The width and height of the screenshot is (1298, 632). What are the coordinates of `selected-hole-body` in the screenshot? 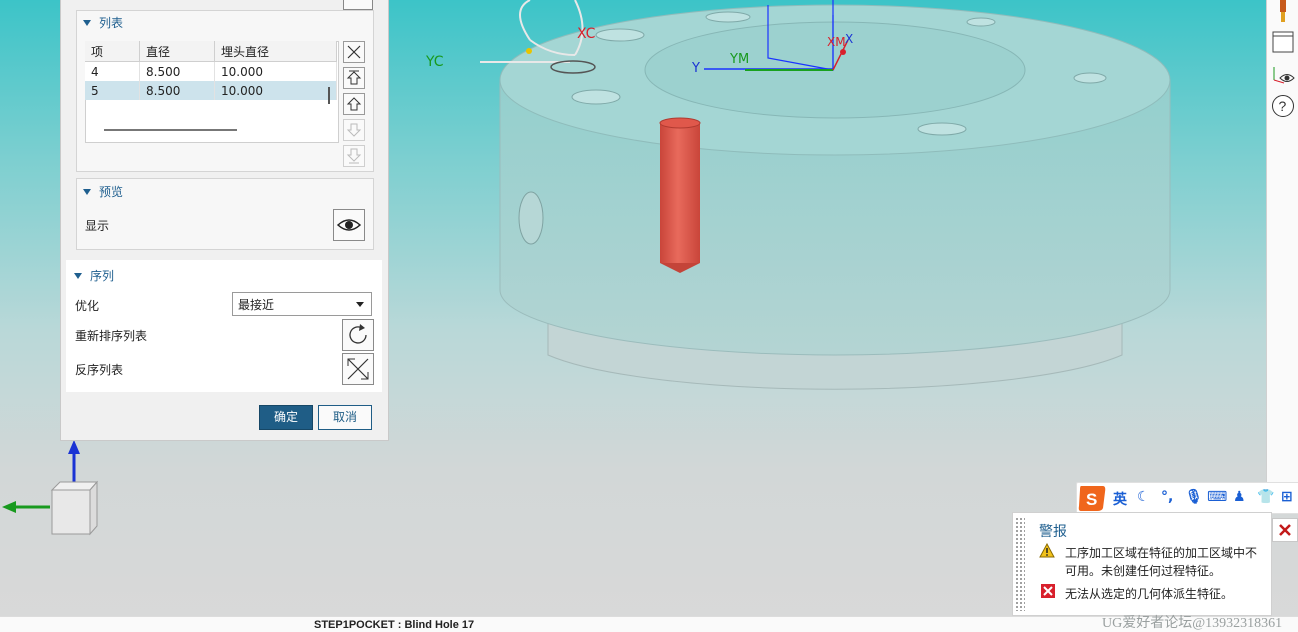 It's located at (680, 195).